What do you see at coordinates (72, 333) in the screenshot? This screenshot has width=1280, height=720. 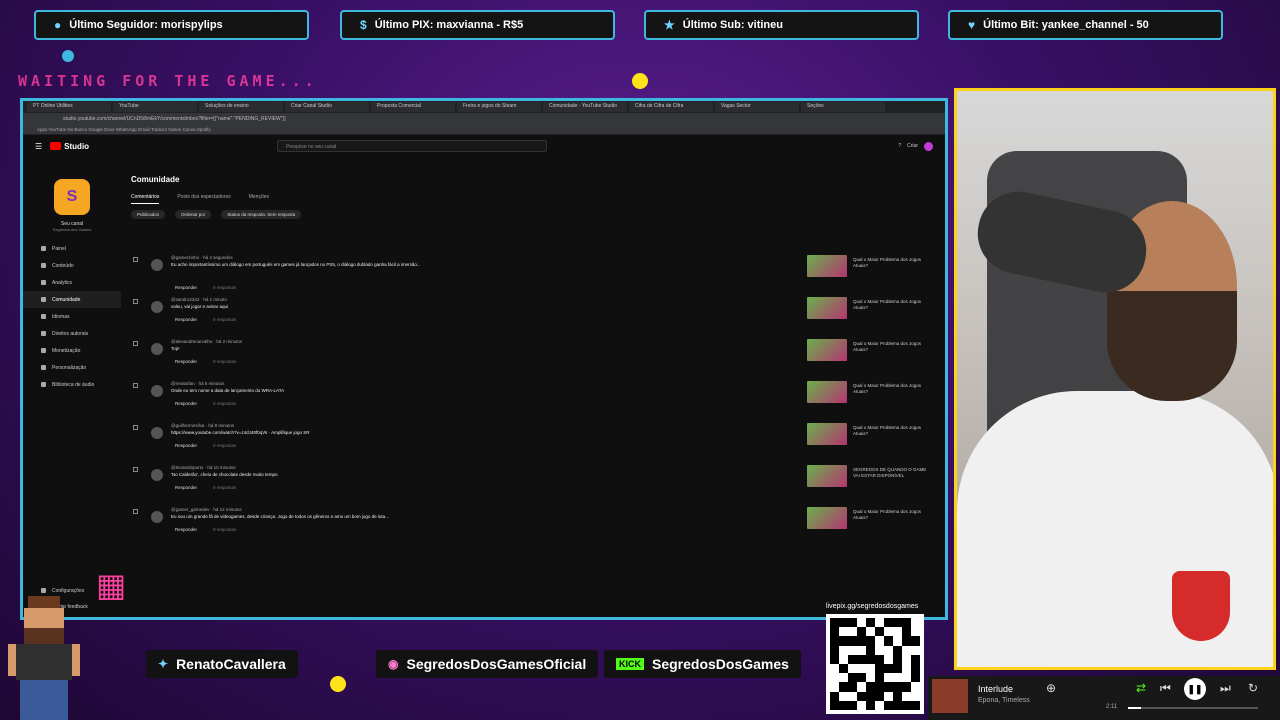 I see `sidebar-item-copyright: Direitos autorais` at bounding box center [72, 333].